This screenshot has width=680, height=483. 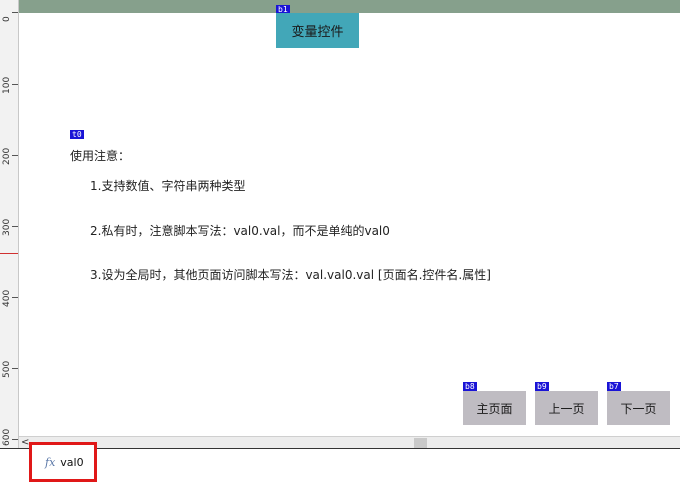 I want to click on variable-object-label: val0, so click(x=72, y=462).